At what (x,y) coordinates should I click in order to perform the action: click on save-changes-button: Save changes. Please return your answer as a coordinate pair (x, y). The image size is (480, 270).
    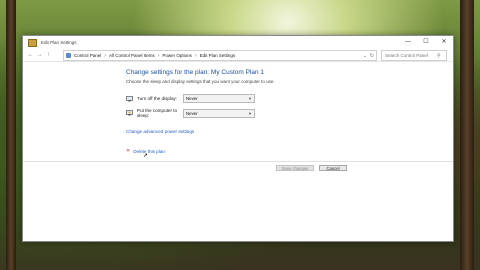
    Looking at the image, I should click on (295, 168).